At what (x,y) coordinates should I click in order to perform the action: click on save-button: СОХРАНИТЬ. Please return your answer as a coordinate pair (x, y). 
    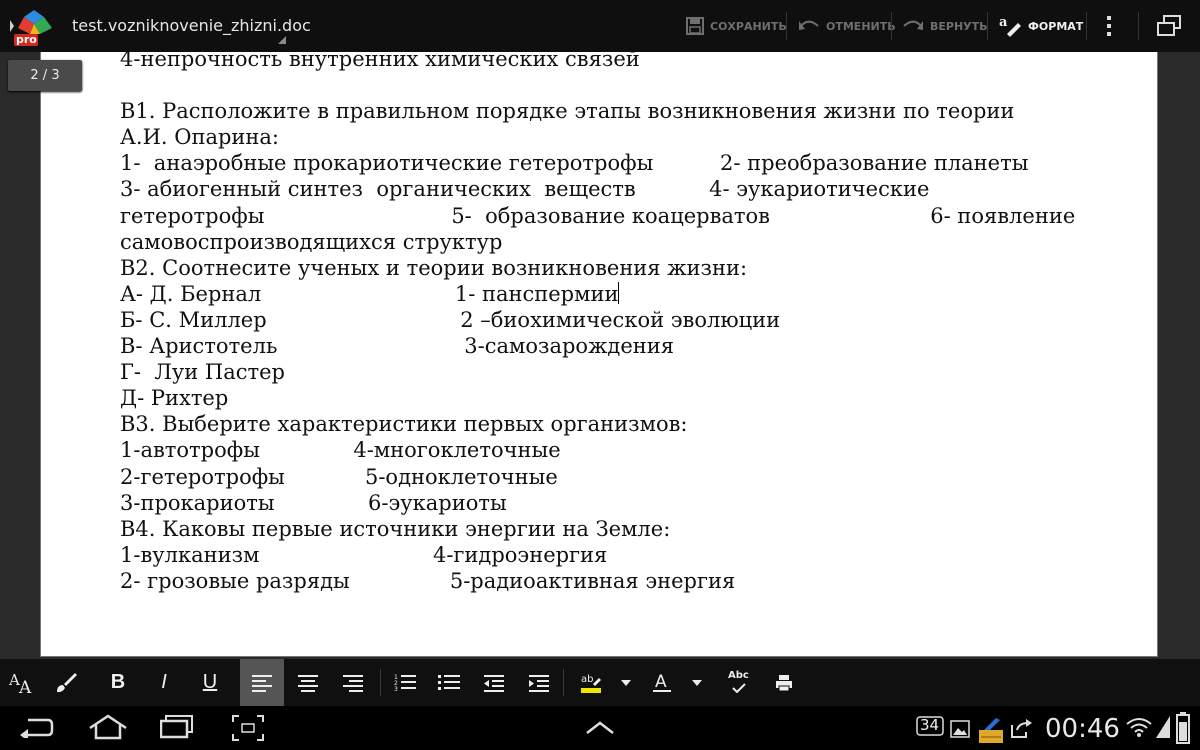
    Looking at the image, I should click on (736, 26).